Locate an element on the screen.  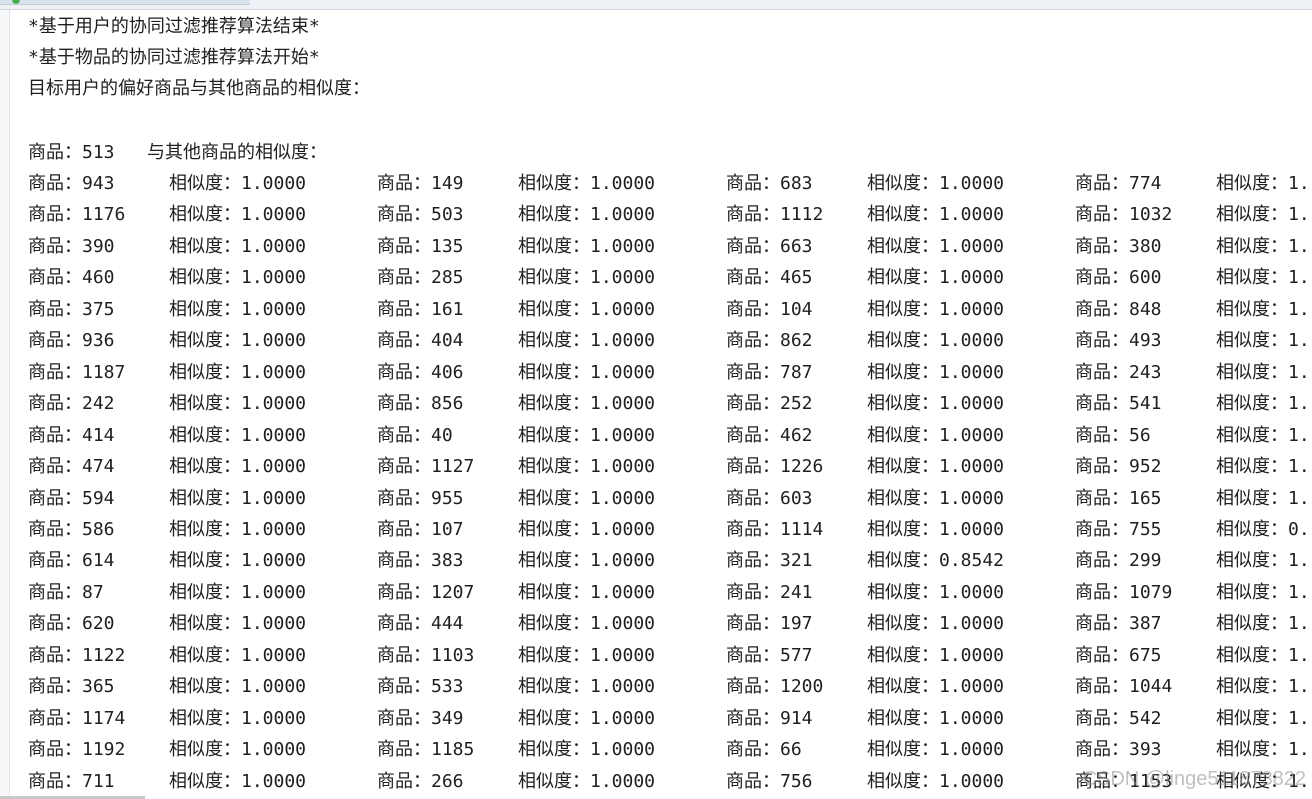
similarity-cell: 相似度：0. is located at coordinates (1263, 529).